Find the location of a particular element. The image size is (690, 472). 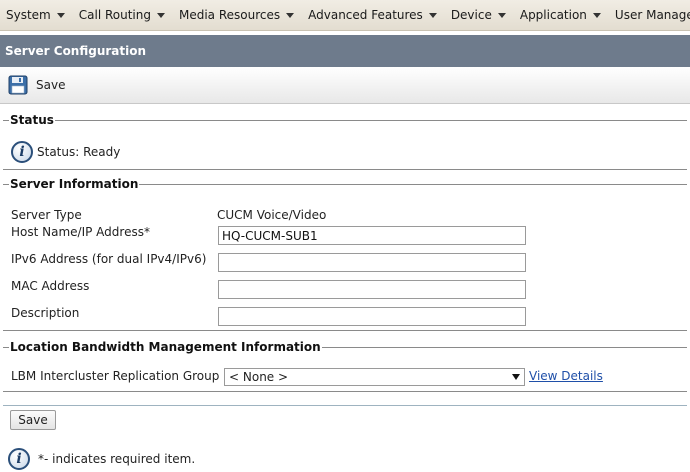

menu-call-routing: Call Routing is located at coordinates (122, 15).